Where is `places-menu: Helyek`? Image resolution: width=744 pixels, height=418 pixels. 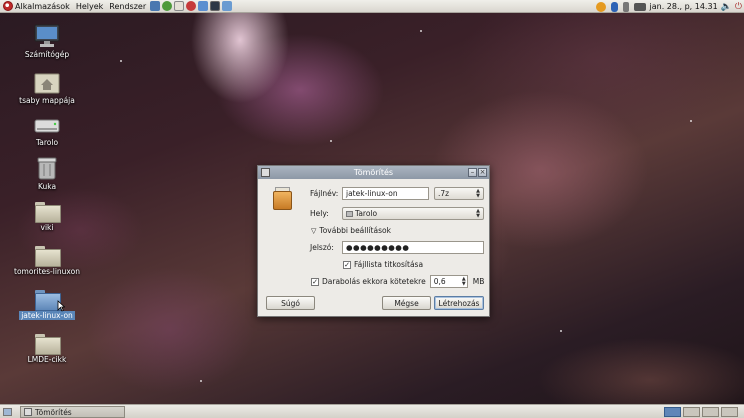 places-menu: Helyek is located at coordinates (89, 6).